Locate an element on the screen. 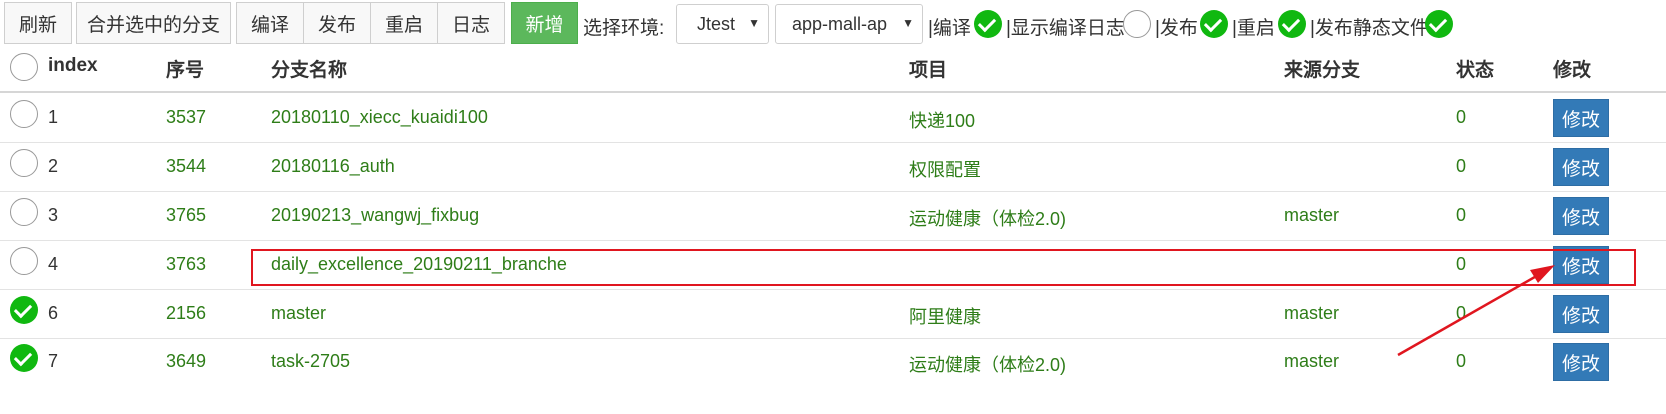  annotation-arrow-icon is located at coordinates (1476, 311).